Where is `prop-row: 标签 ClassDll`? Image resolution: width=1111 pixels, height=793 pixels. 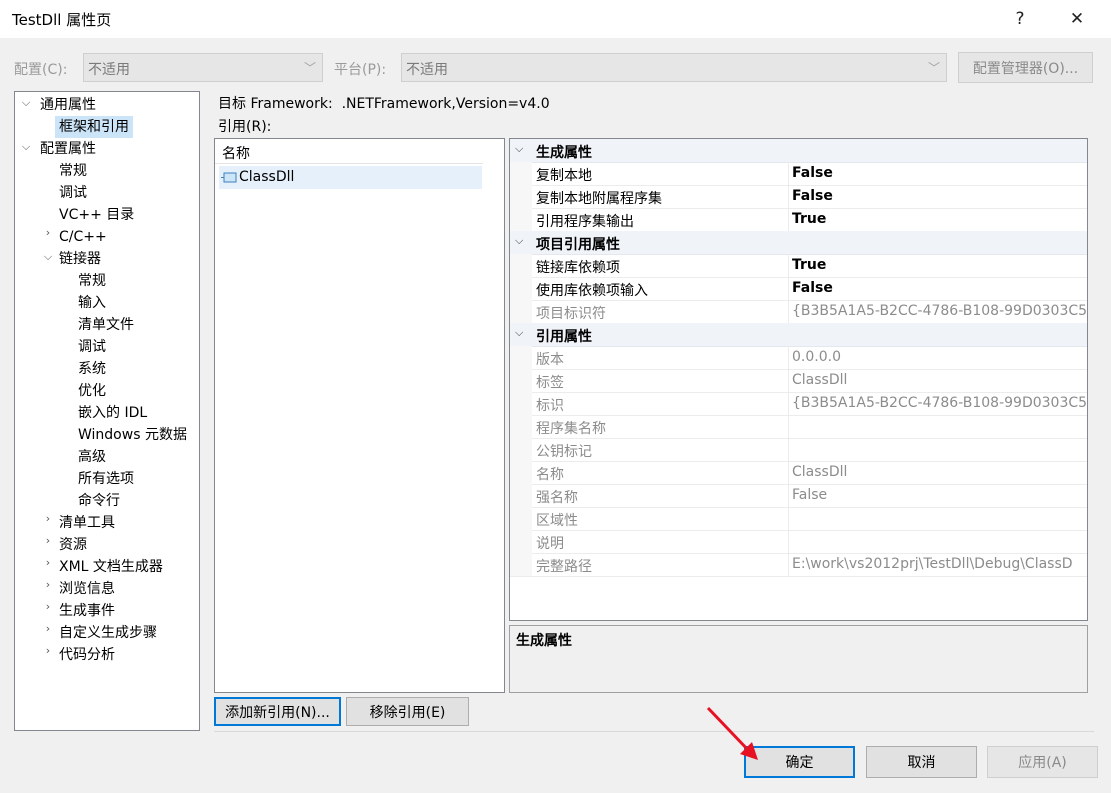 prop-row: 标签 ClassDll is located at coordinates (798, 381).